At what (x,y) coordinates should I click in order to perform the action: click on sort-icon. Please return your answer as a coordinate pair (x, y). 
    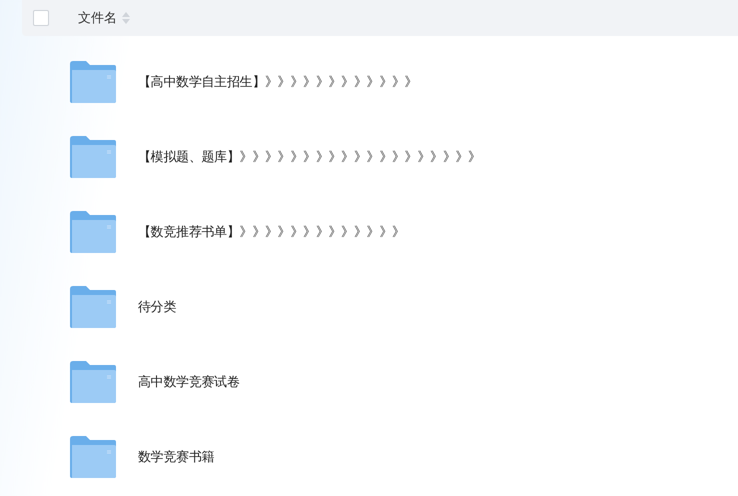
    Looking at the image, I should click on (126, 18).